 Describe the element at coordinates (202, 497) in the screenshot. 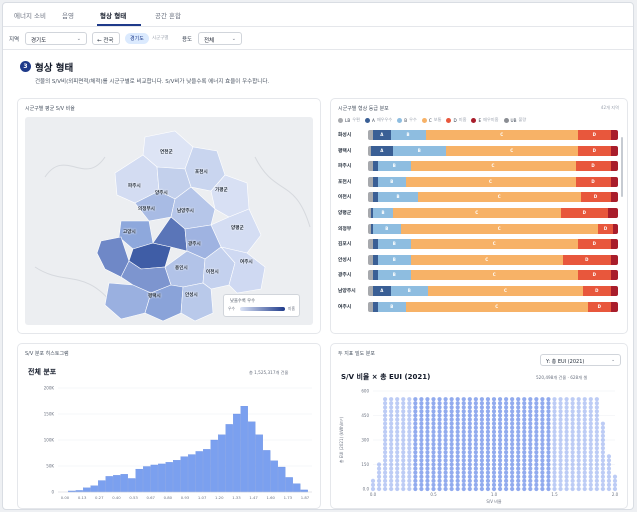

I see `x-tick-label: 1.07` at that location.